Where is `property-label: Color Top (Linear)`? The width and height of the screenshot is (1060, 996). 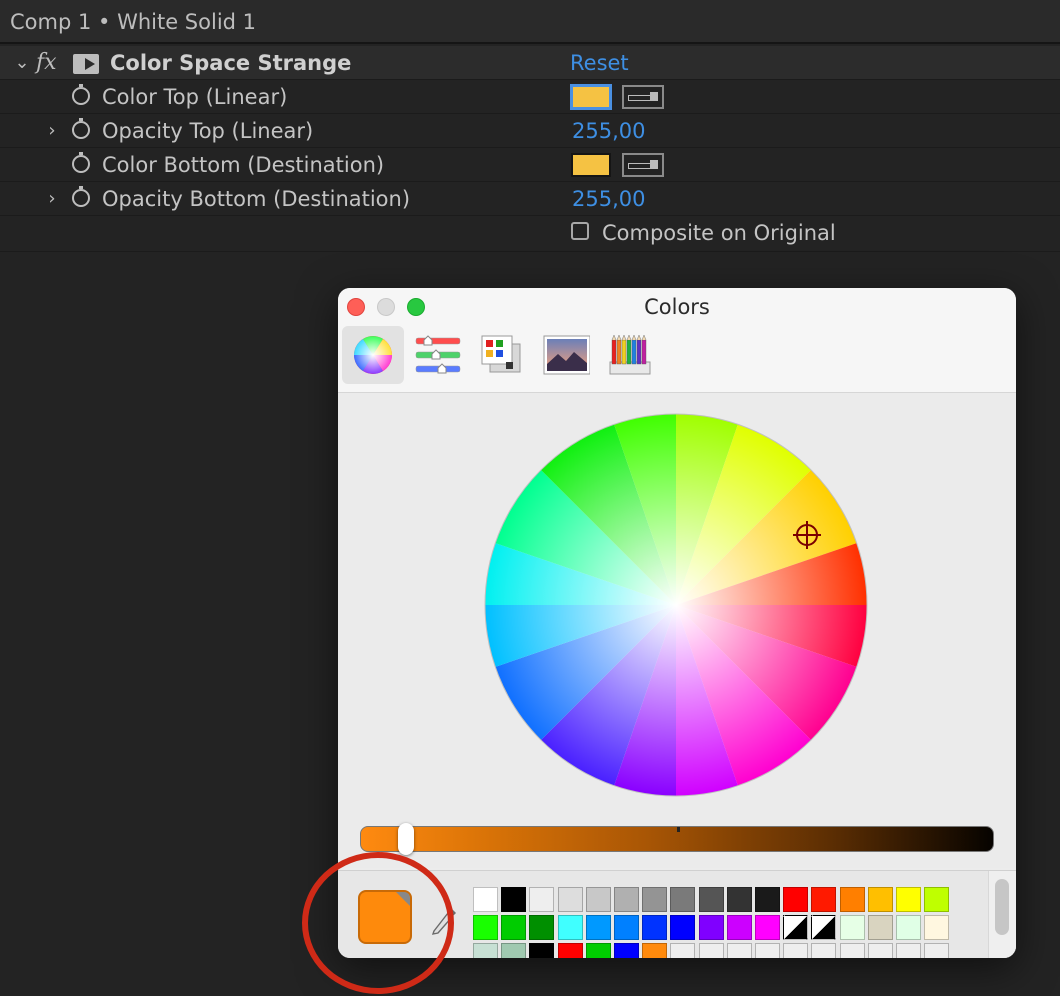
property-label: Color Top (Linear) is located at coordinates (195, 97).